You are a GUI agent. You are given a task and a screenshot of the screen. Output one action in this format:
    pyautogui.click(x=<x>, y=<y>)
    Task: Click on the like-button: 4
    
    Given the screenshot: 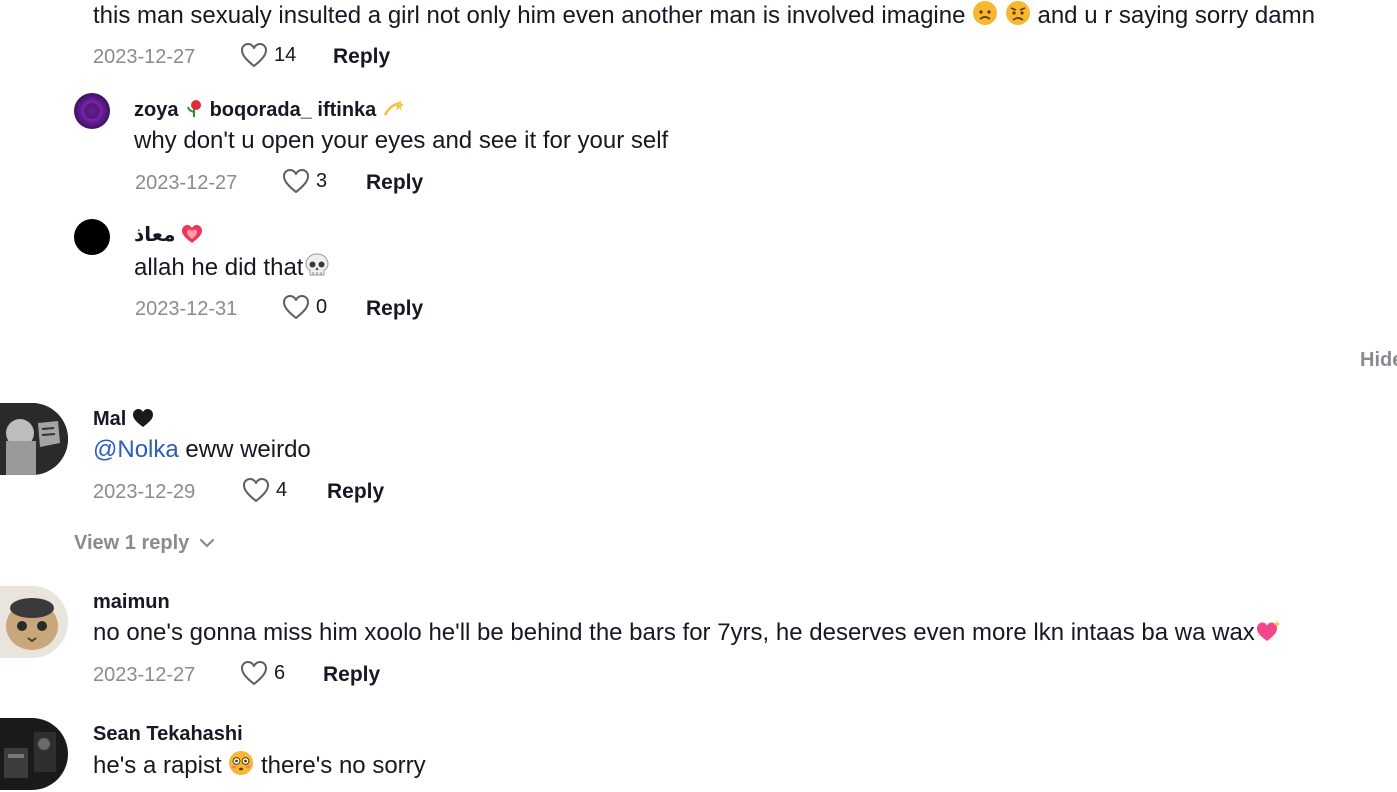 What is the action you would take?
    pyautogui.click(x=264, y=490)
    